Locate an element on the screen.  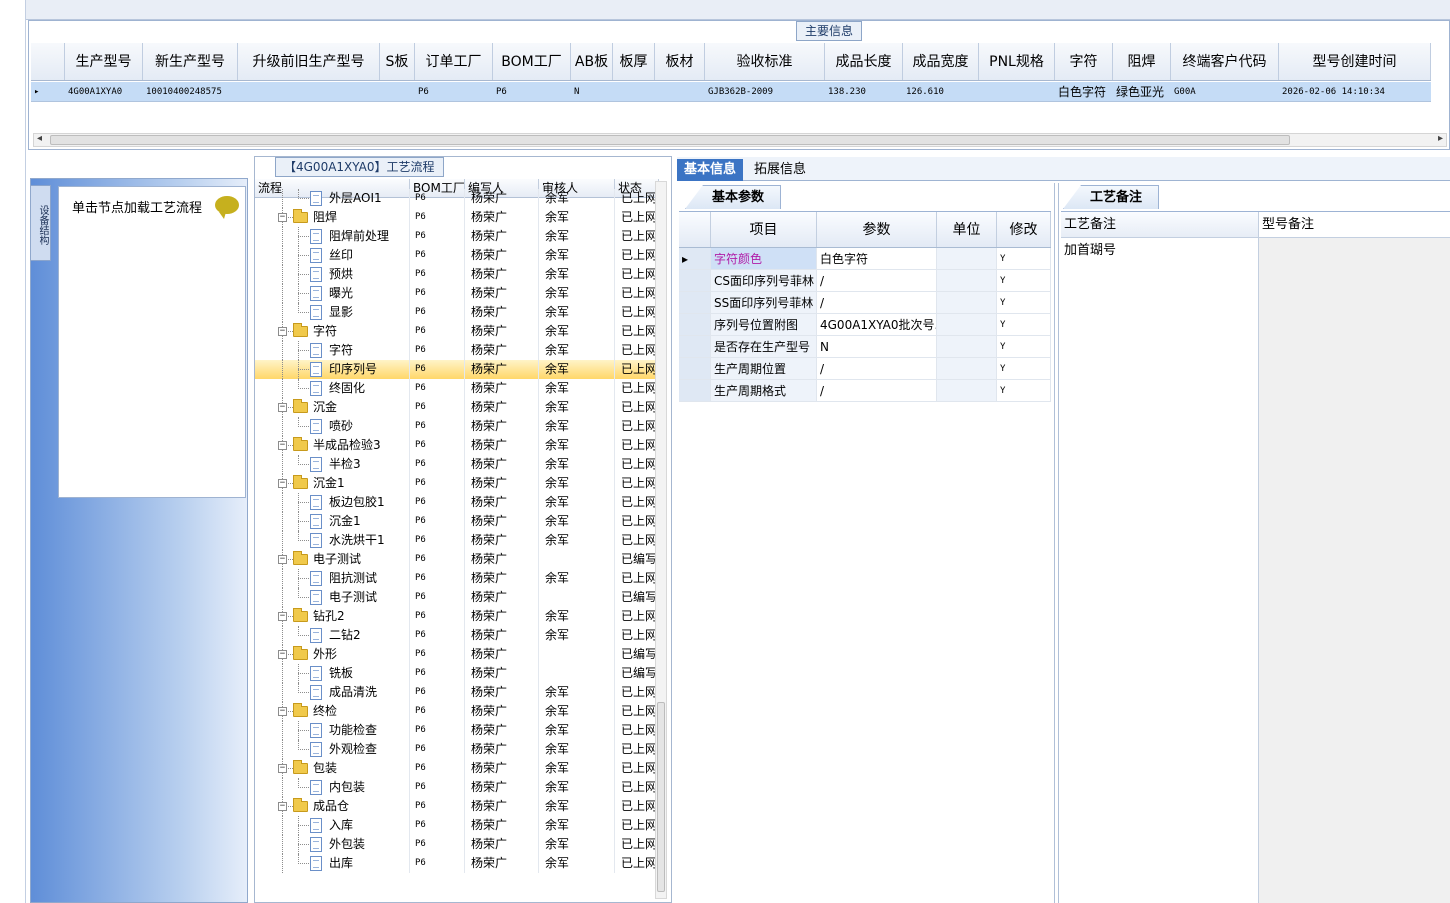
grid-cell: 10010400248575 is located at coordinates (190, 91).